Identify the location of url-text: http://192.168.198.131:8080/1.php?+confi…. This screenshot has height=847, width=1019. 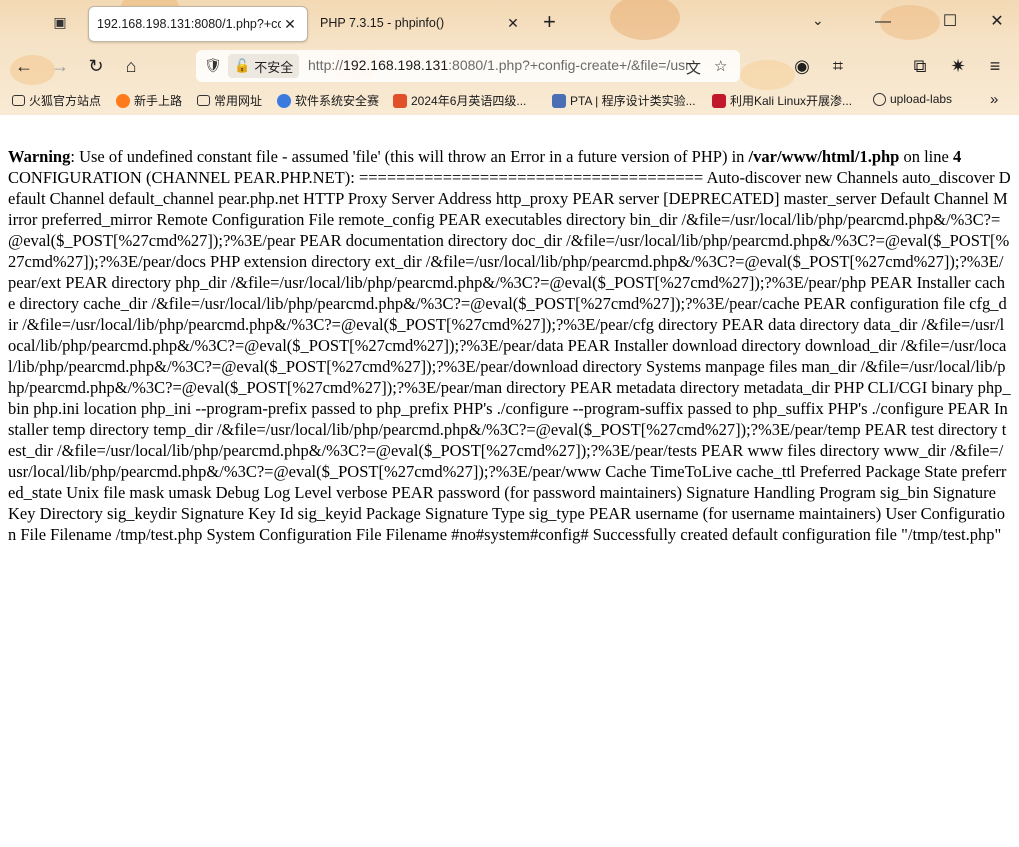
(498, 65).